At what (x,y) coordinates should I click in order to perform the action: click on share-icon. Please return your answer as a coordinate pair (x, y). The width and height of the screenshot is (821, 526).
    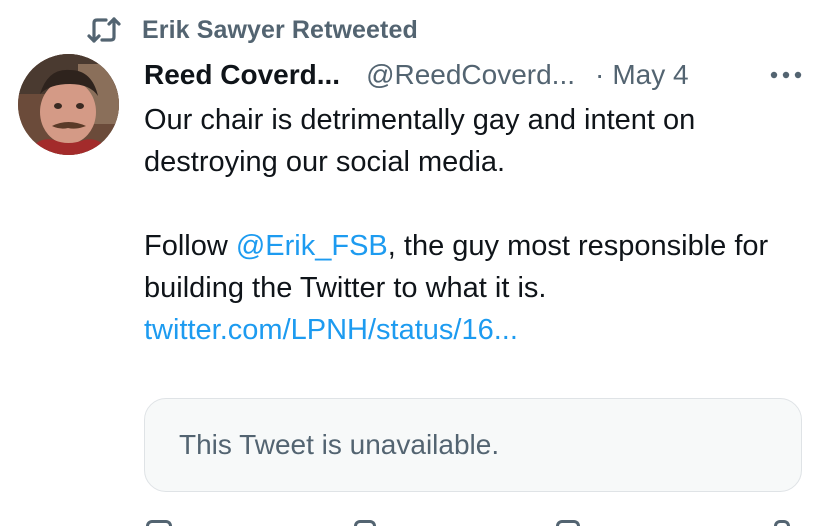
    Looking at the image, I should click on (782, 523).